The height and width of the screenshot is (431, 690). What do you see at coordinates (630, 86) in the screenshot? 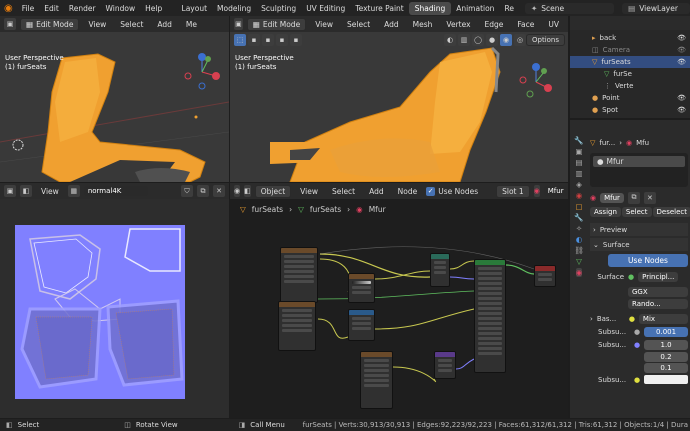
I see `outliner-item-vertex-groups: ⋮ Verte` at bounding box center [630, 86].